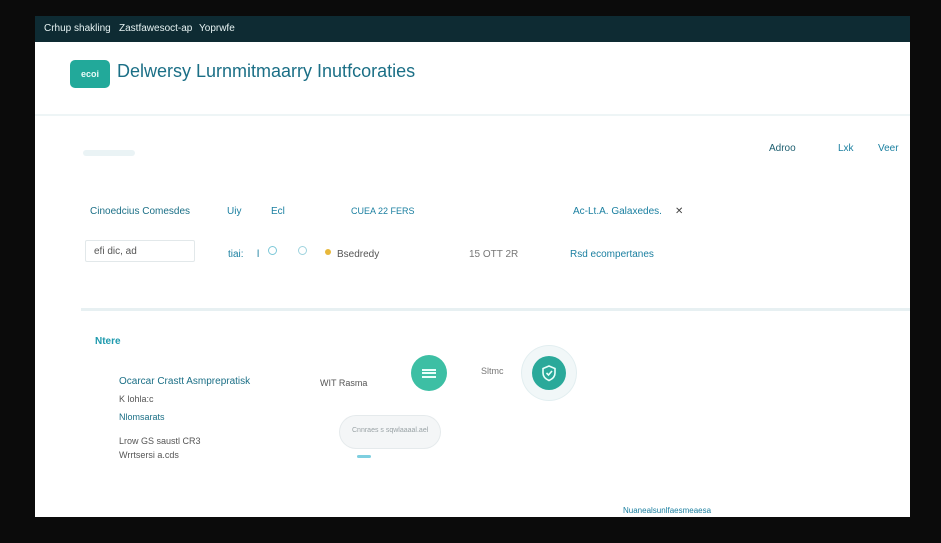 Image resolution: width=941 pixels, height=543 pixels. I want to click on shield-icon, so click(549, 373).